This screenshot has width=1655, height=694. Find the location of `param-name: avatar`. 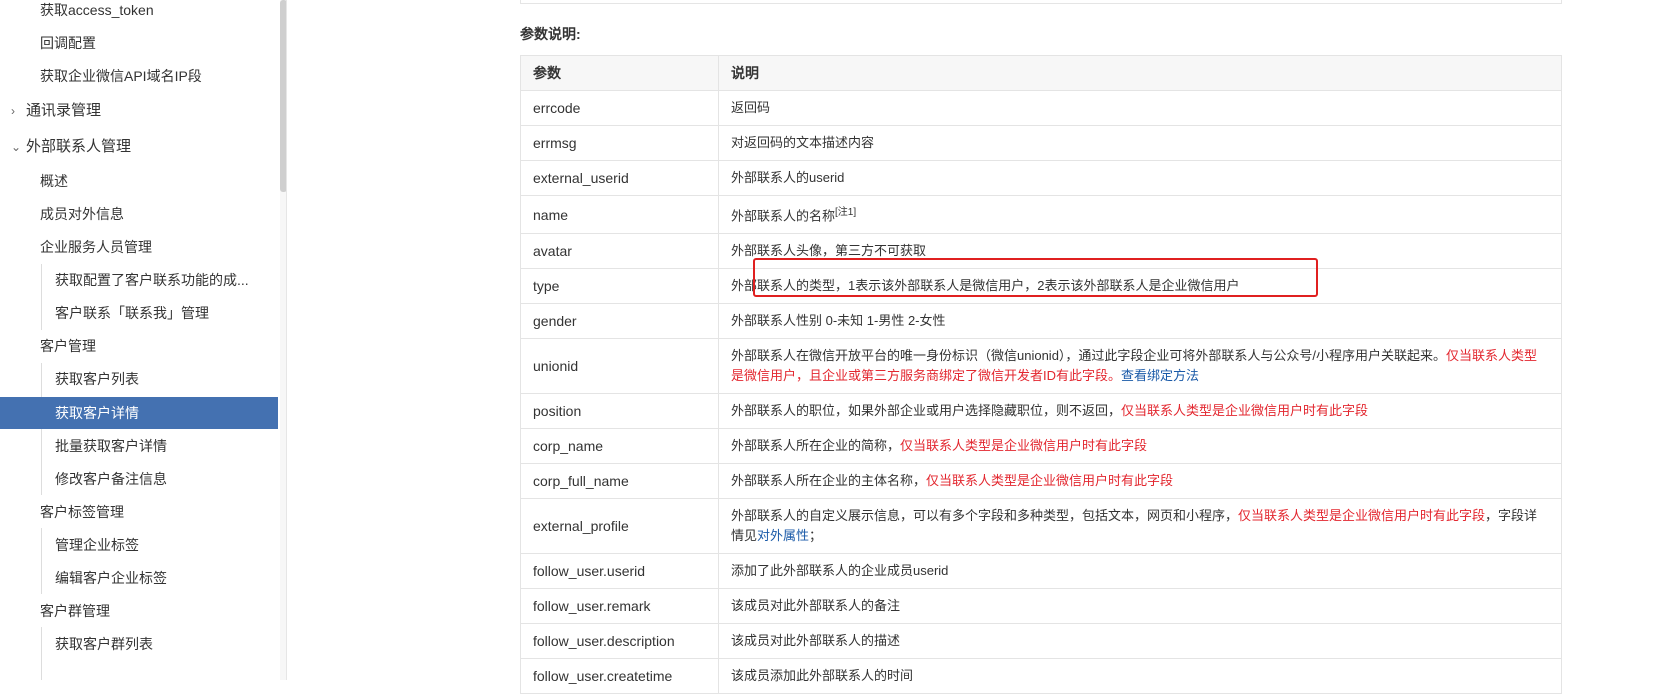

param-name: avatar is located at coordinates (619, 251).